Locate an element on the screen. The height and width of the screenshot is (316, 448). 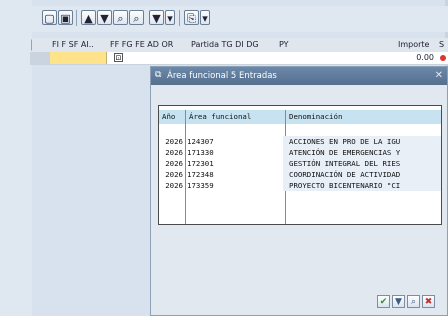
description-cell: COORDINACIÓN DE ACTIVIDAD is located at coordinates (345, 174).